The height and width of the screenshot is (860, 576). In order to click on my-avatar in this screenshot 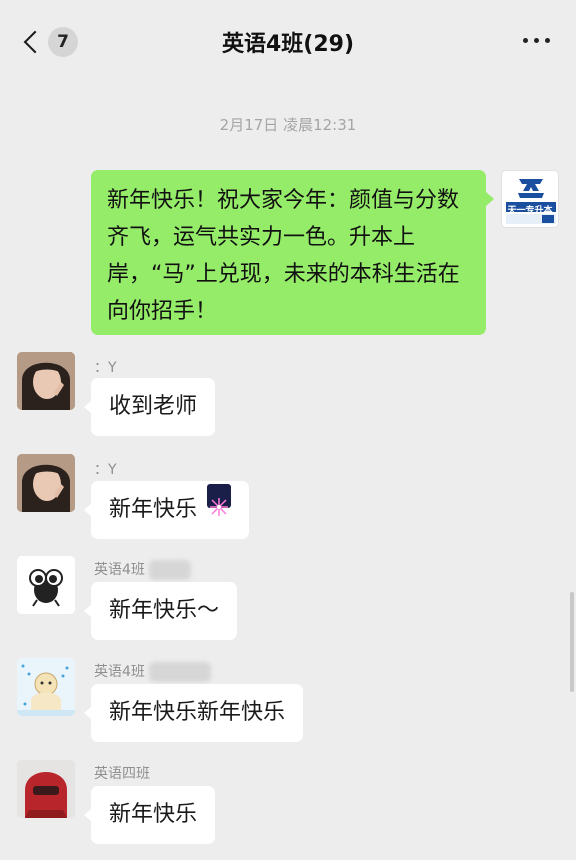, I will do `click(530, 199)`.